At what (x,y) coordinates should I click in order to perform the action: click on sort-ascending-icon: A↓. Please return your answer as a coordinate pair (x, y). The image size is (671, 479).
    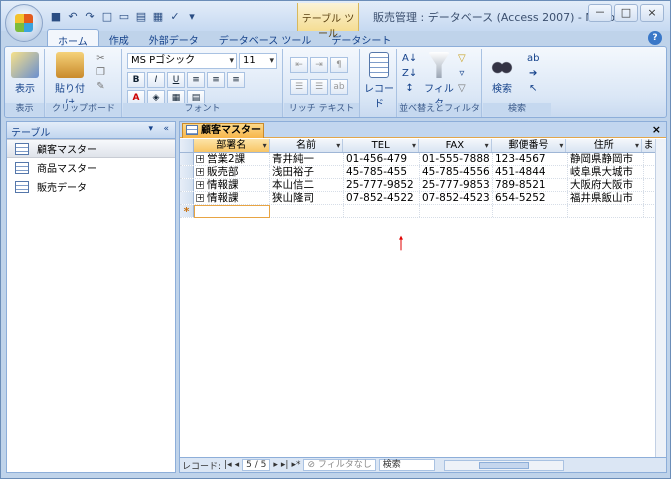
    Looking at the image, I should click on (409, 58).